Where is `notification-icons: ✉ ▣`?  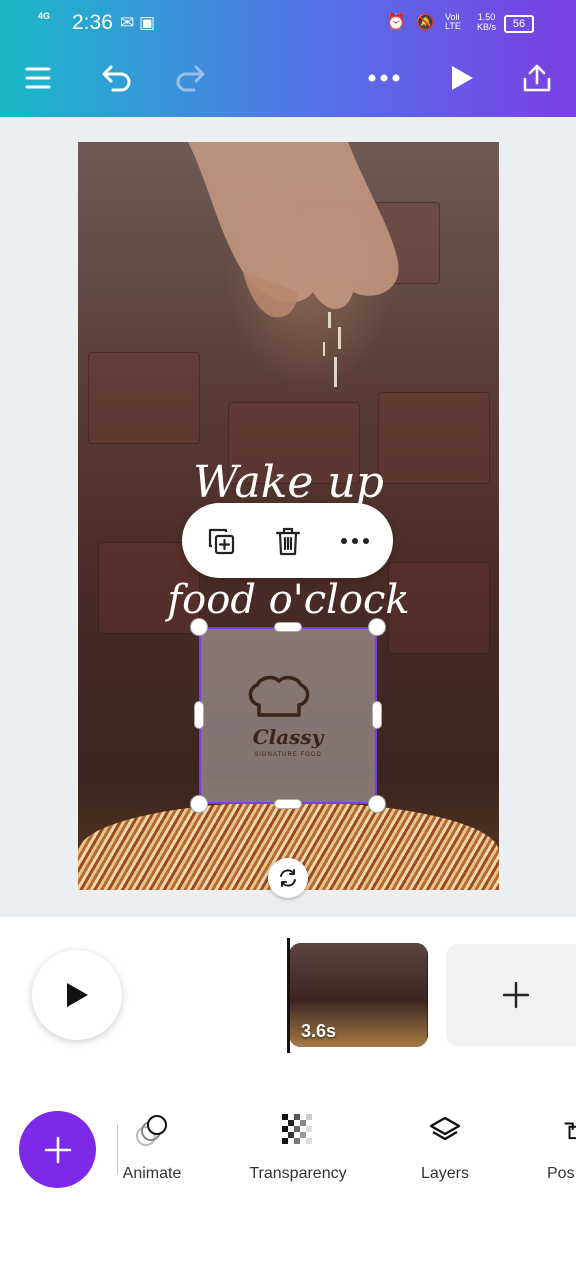 notification-icons: ✉ ▣ is located at coordinates (138, 22).